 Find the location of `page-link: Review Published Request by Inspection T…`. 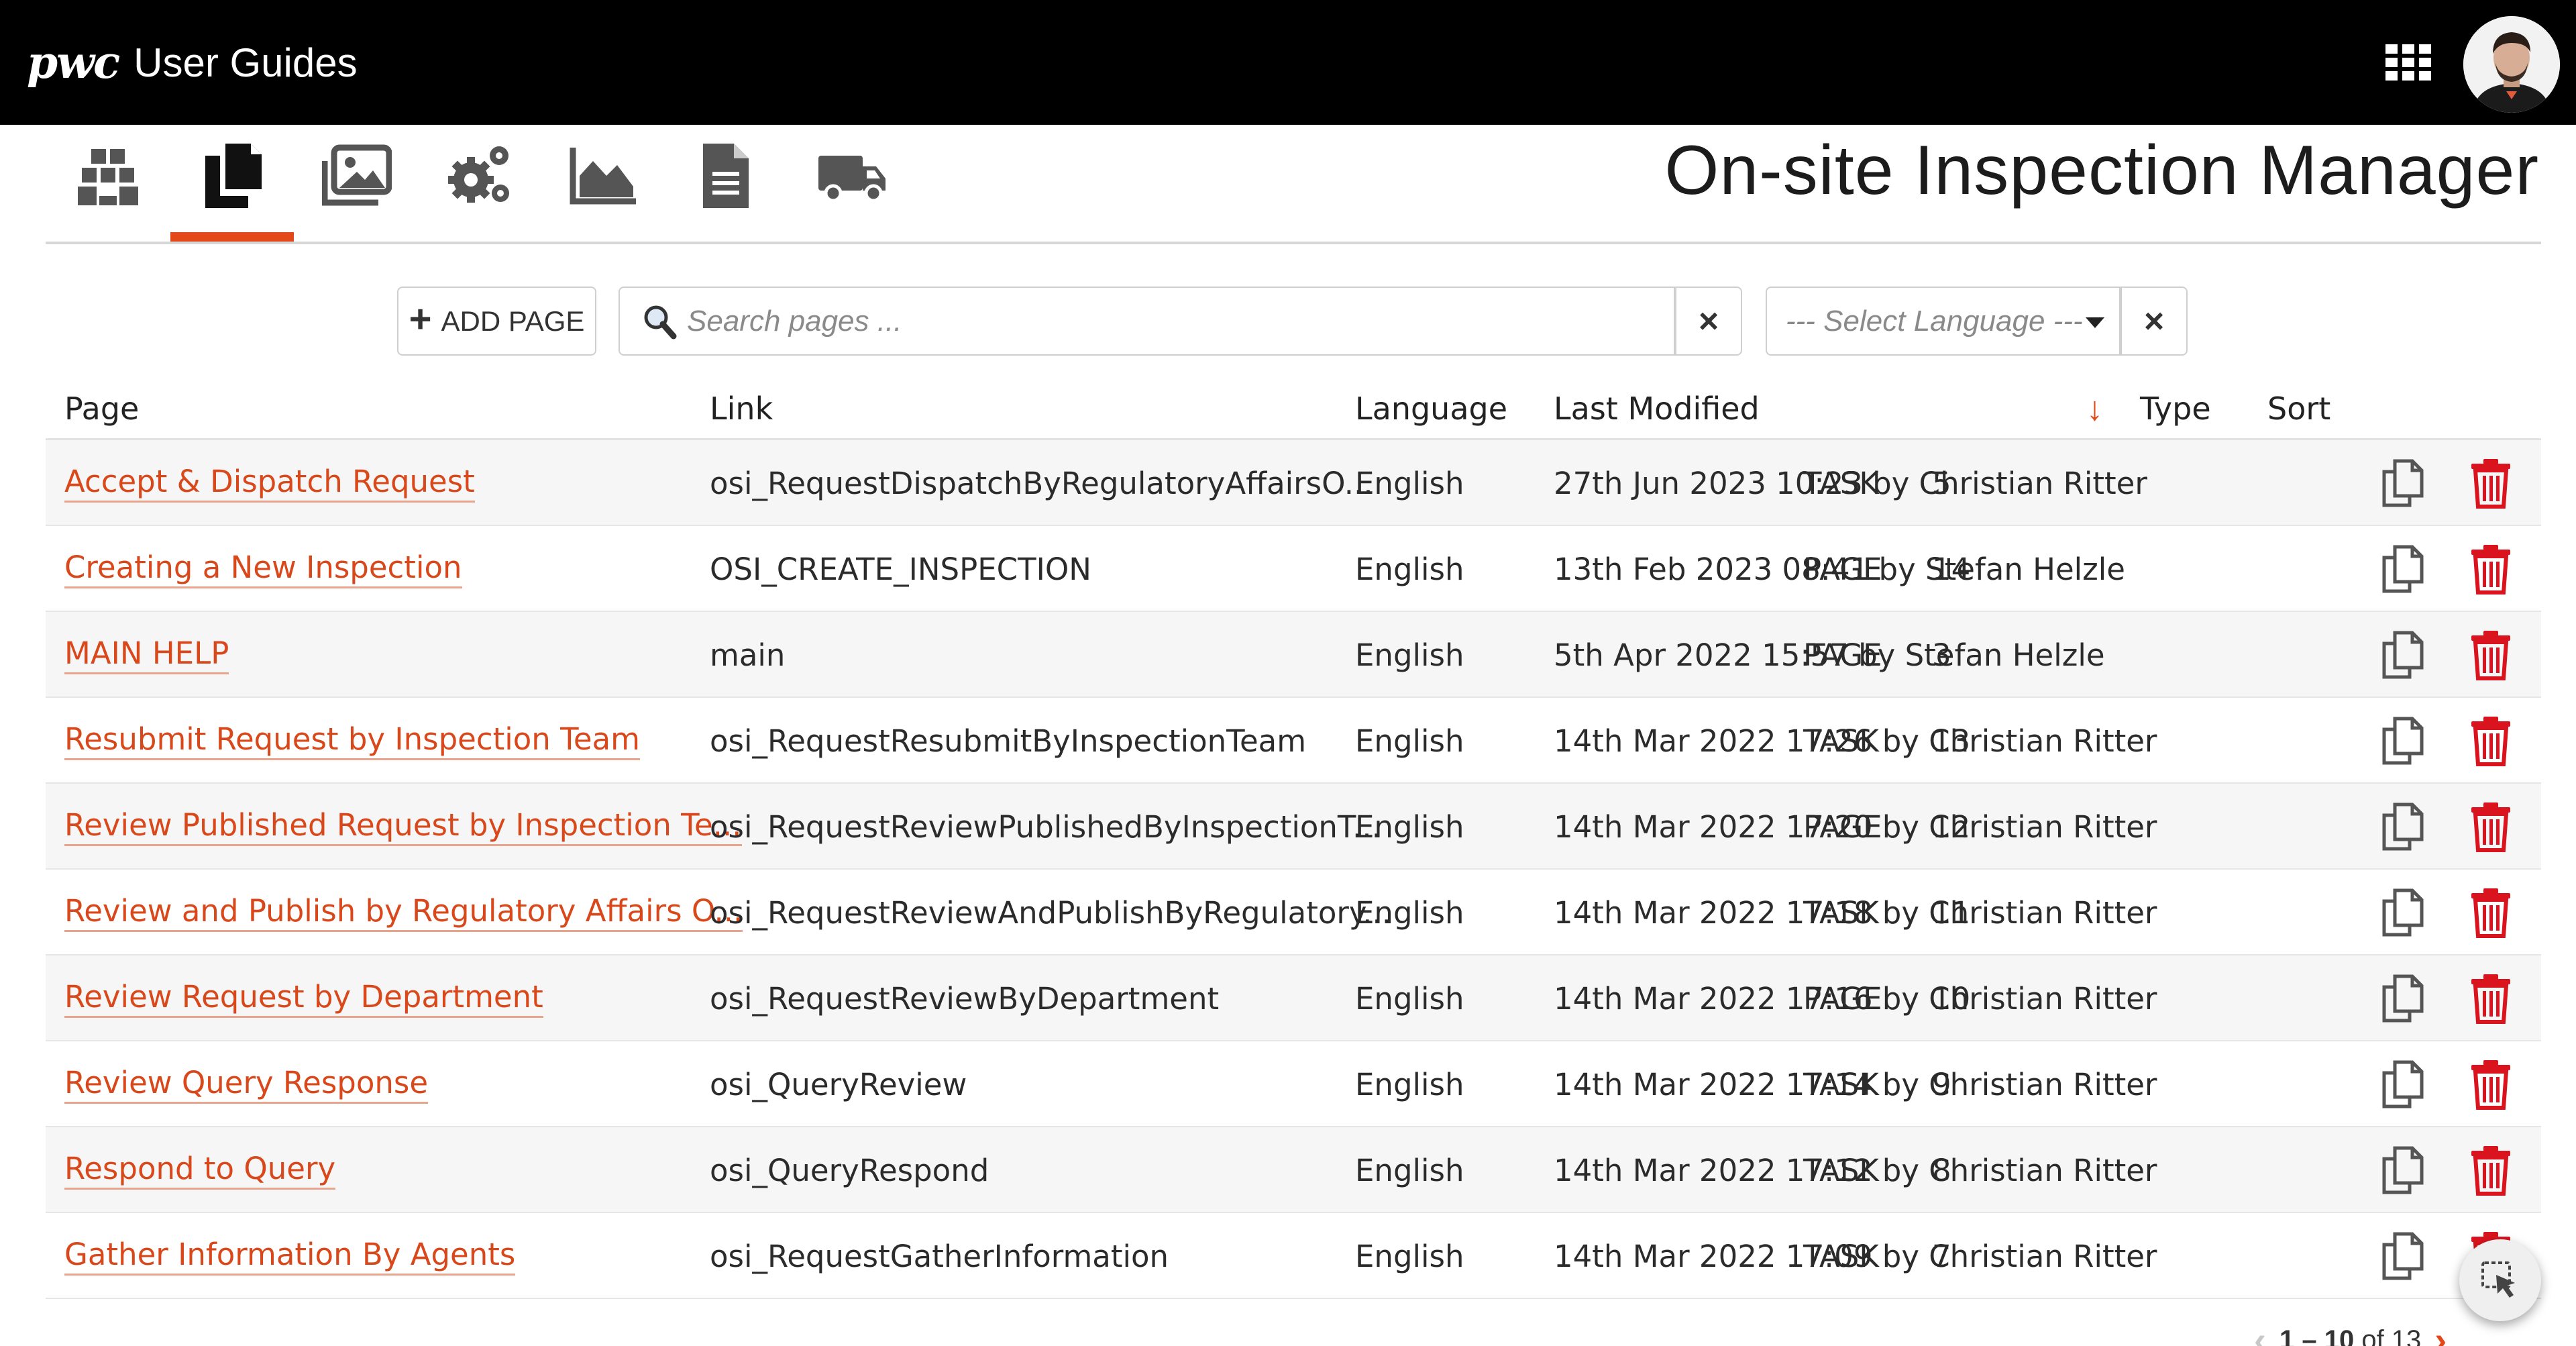

page-link: Review Published Request by Inspection T… is located at coordinates (403, 826).